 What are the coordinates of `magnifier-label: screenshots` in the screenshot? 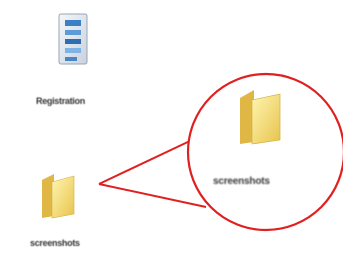 It's located at (241, 181).